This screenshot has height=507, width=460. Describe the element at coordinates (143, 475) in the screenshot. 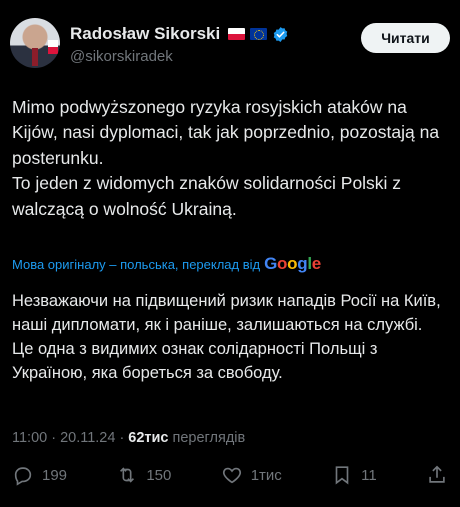

I see `repost-button: 150` at that location.